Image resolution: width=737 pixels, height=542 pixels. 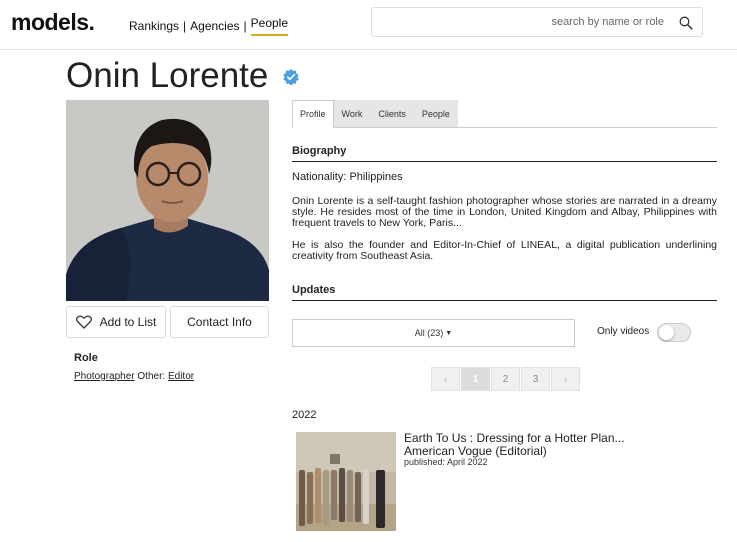 What do you see at coordinates (446, 462) in the screenshot?
I see `update-date: published: April 2022` at bounding box center [446, 462].